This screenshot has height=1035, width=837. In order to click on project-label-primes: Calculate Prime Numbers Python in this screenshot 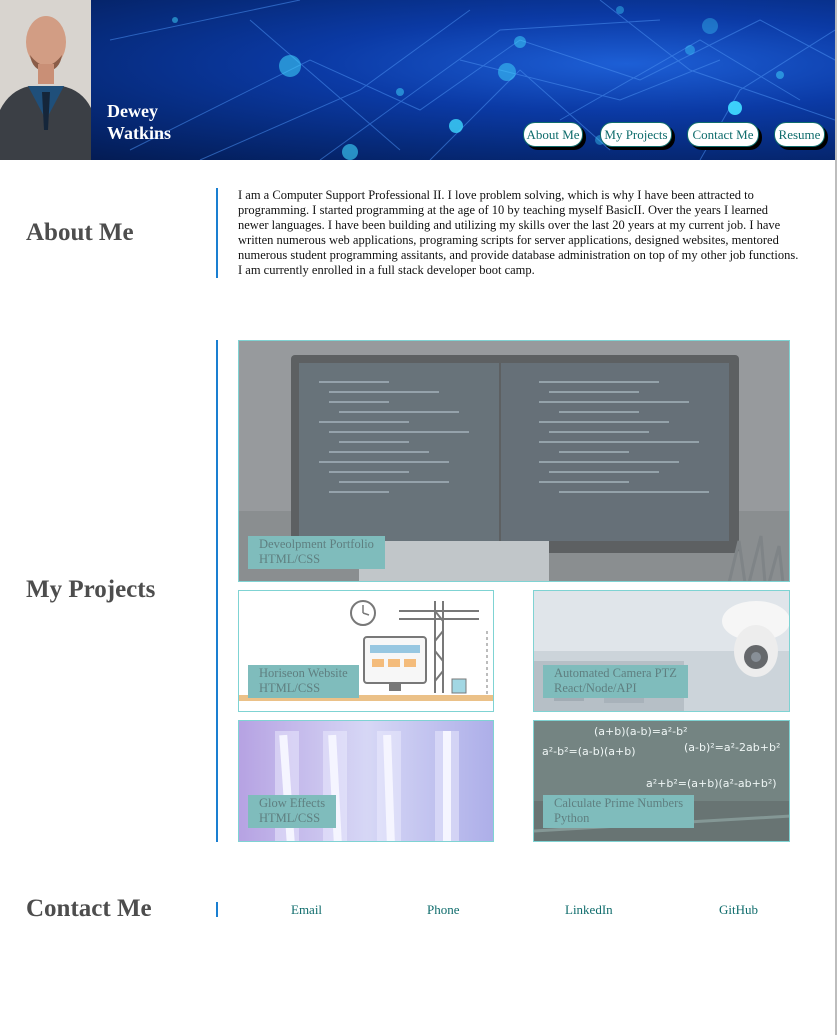, I will do `click(619, 811)`.